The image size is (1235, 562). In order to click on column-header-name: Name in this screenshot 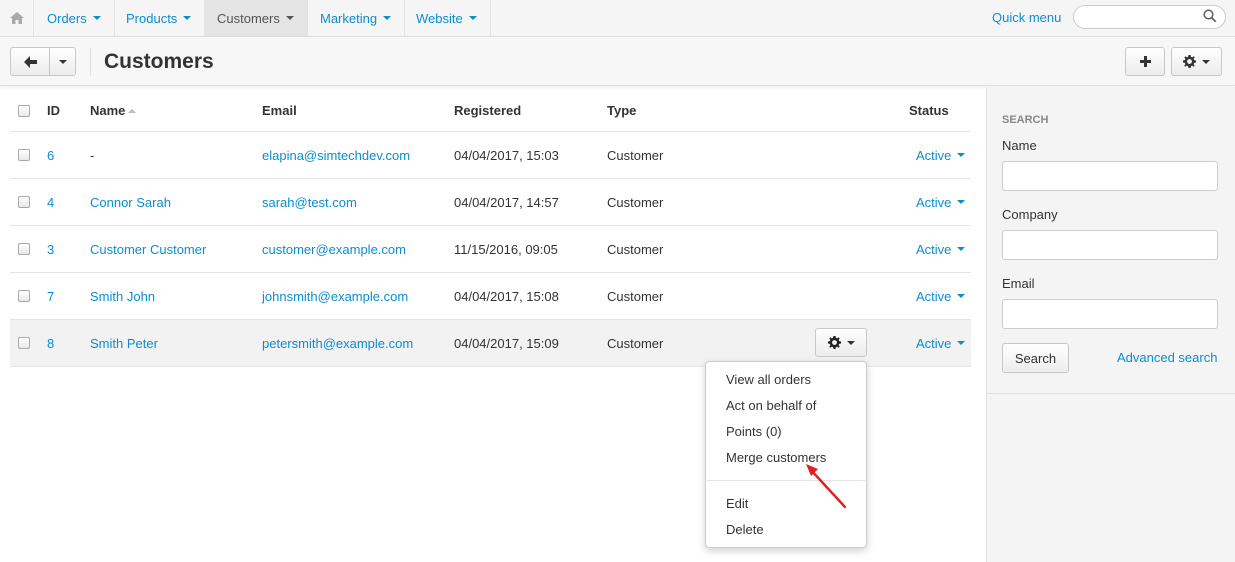, I will do `click(113, 110)`.